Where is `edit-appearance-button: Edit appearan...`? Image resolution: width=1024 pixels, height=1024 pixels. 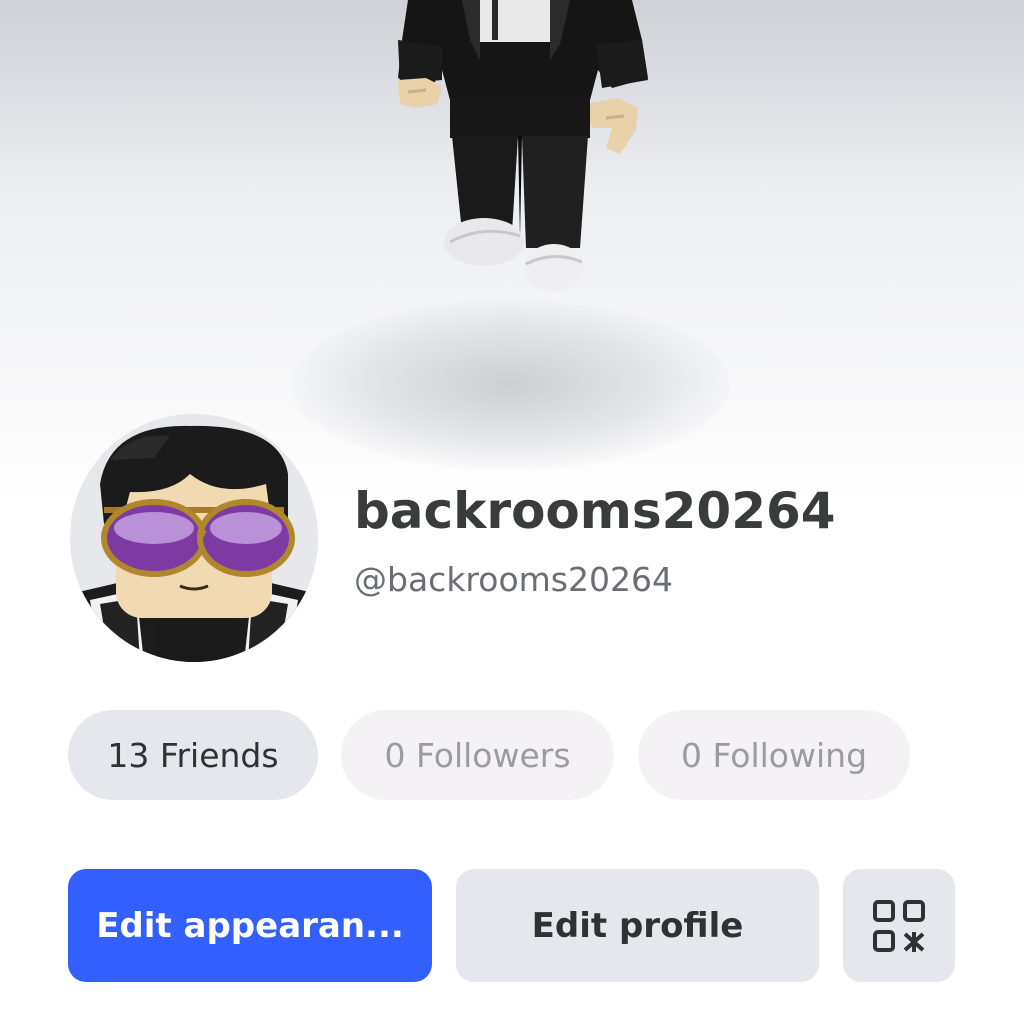 edit-appearance-button: Edit appearan... is located at coordinates (250, 925).